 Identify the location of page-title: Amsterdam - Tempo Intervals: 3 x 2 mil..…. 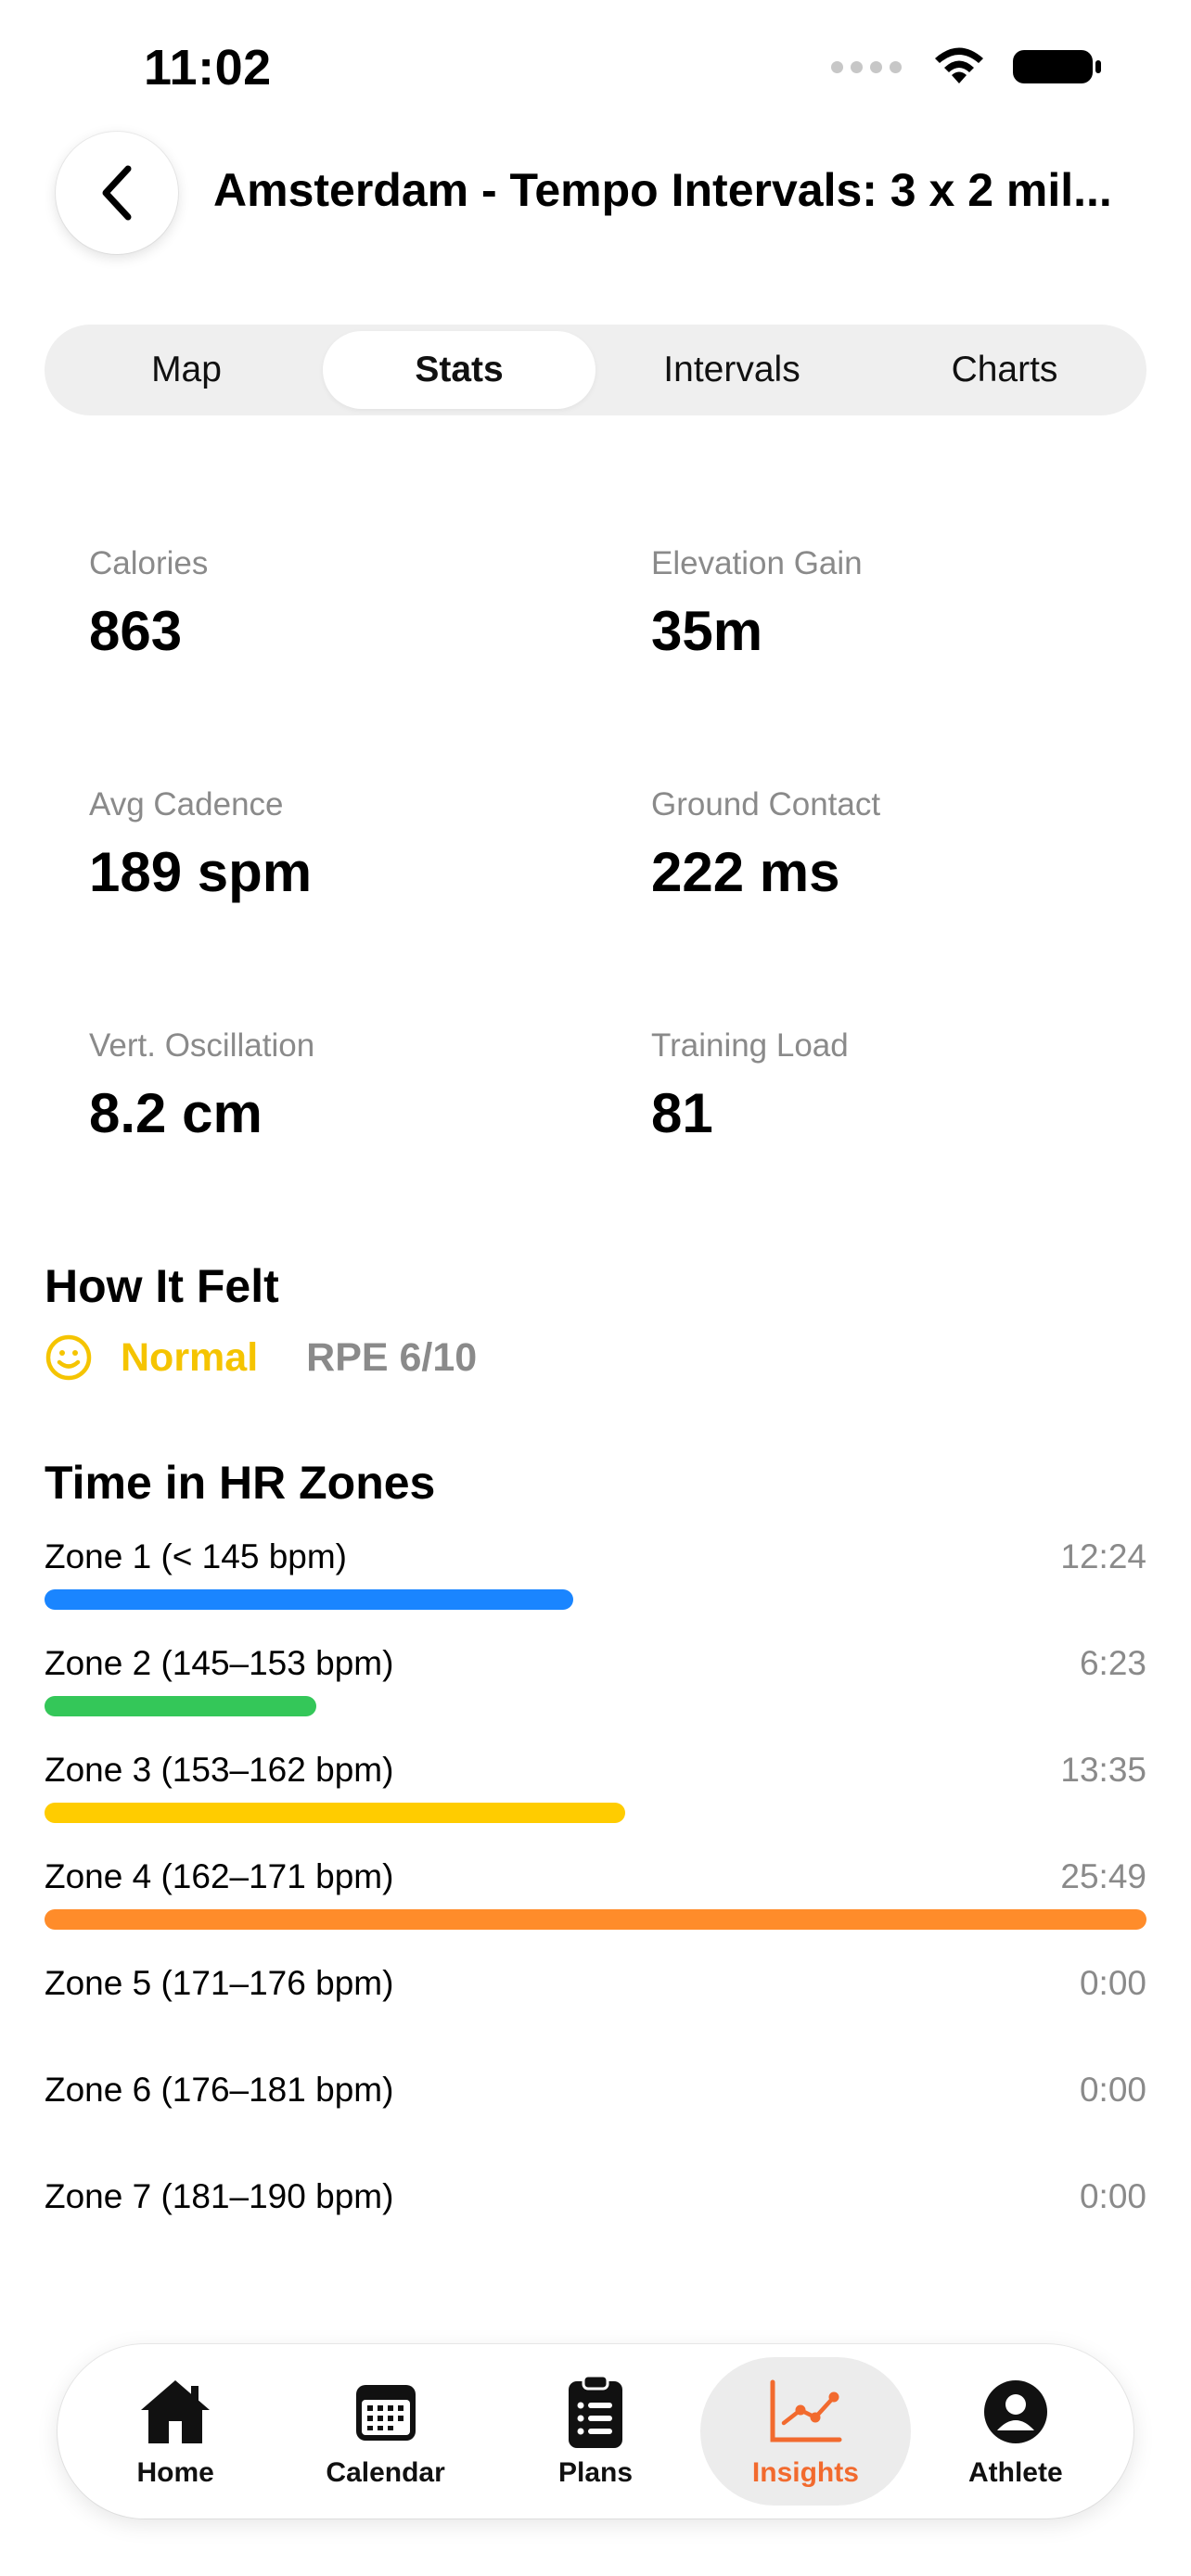
(662, 190).